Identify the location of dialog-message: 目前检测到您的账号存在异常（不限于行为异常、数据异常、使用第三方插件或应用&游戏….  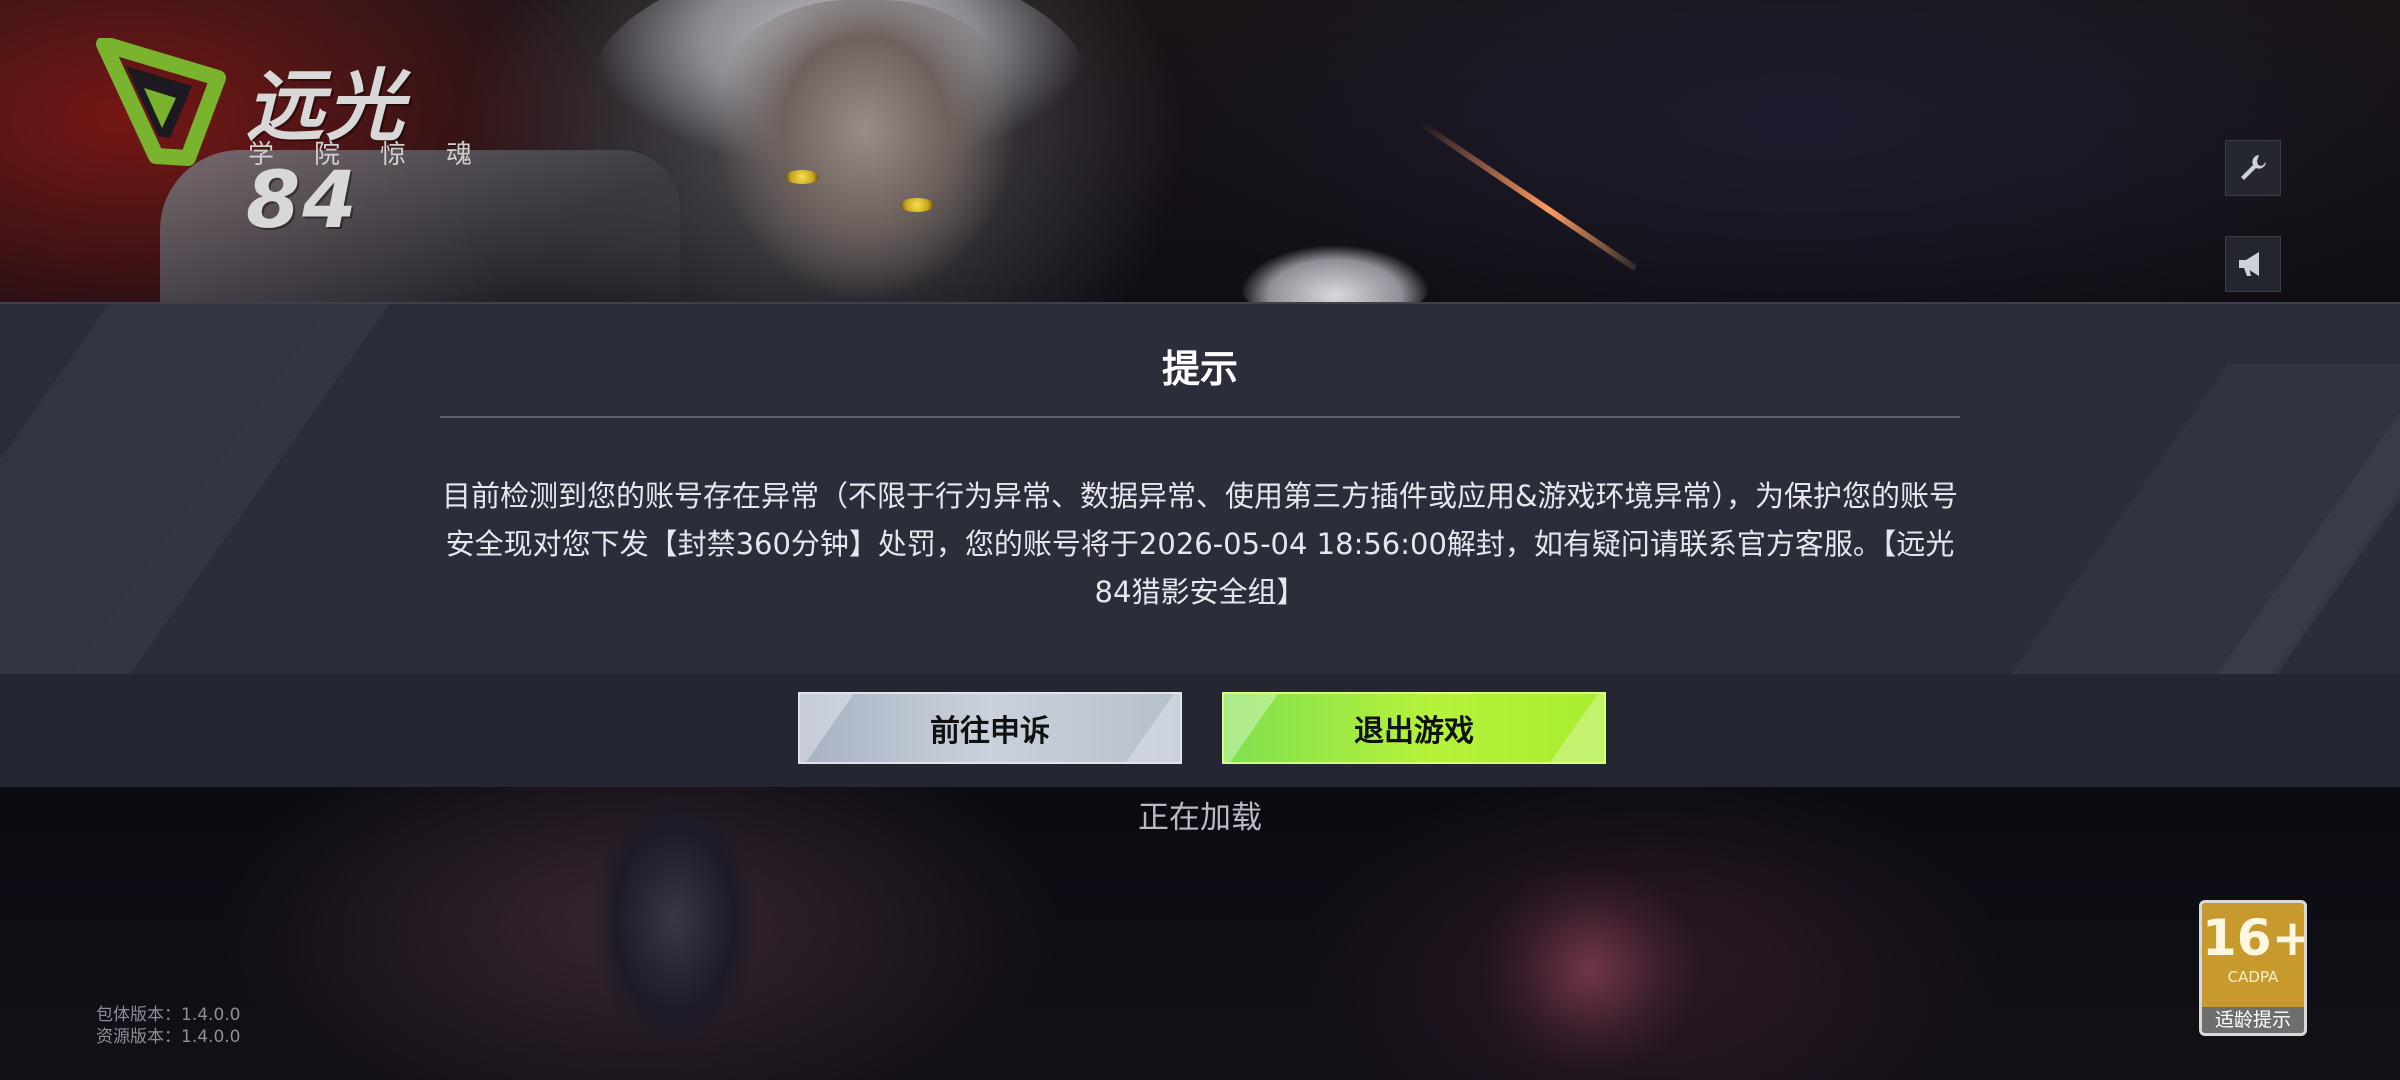
(1200, 544).